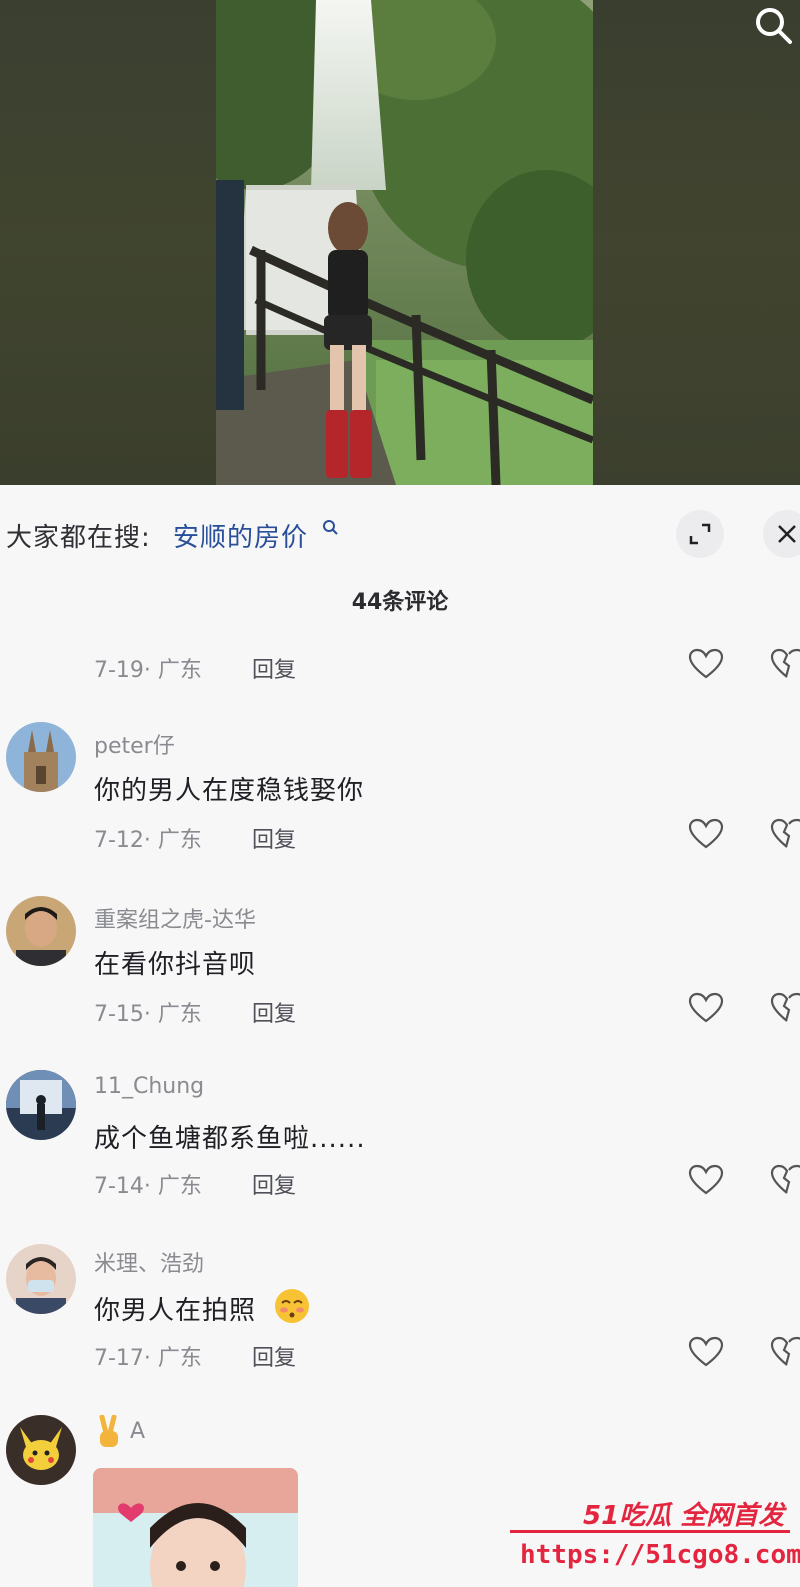 Image resolution: width=800 pixels, height=1587 pixels. What do you see at coordinates (175, 965) in the screenshot?
I see `comment-text: 在看你抖音呗` at bounding box center [175, 965].